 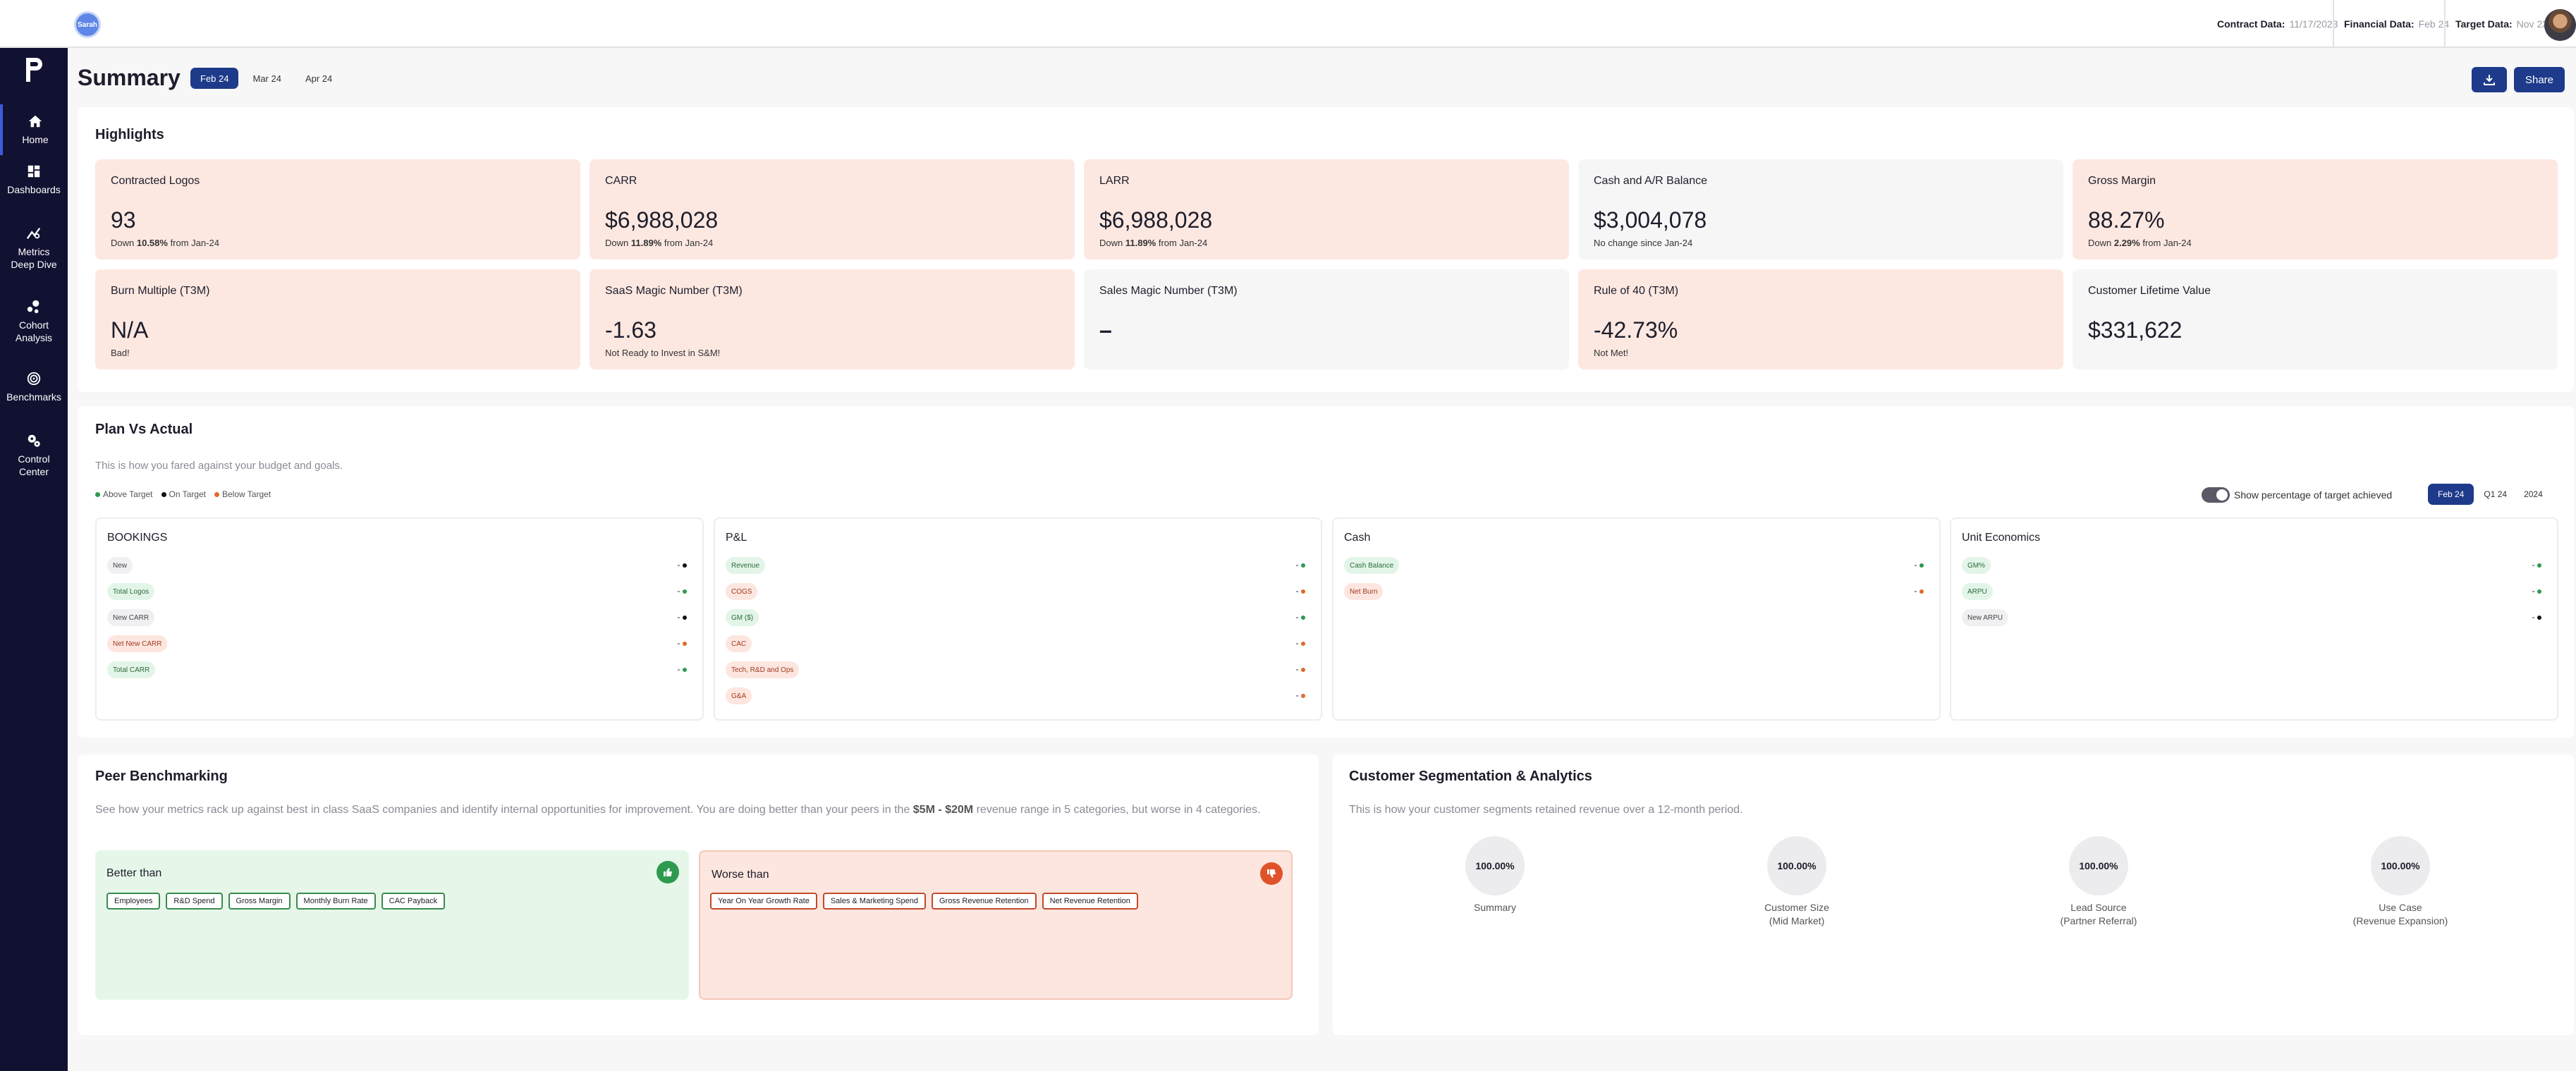 What do you see at coordinates (764, 901) in the screenshot?
I see `worse-tag: Year On Year Growth Rate` at bounding box center [764, 901].